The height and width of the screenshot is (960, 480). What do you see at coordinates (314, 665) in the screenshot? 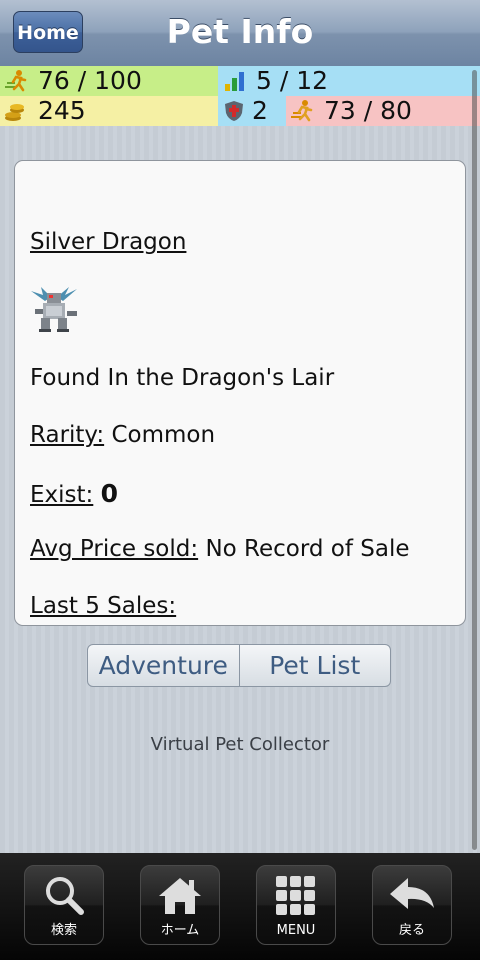
I see `pet-list-button: Pet List` at bounding box center [314, 665].